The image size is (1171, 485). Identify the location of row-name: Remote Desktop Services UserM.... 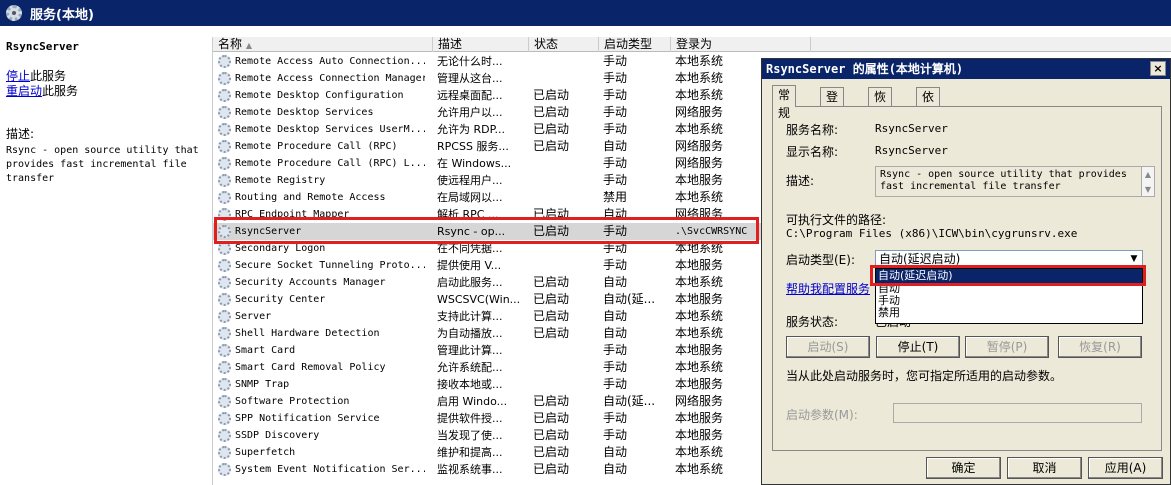
(330, 129).